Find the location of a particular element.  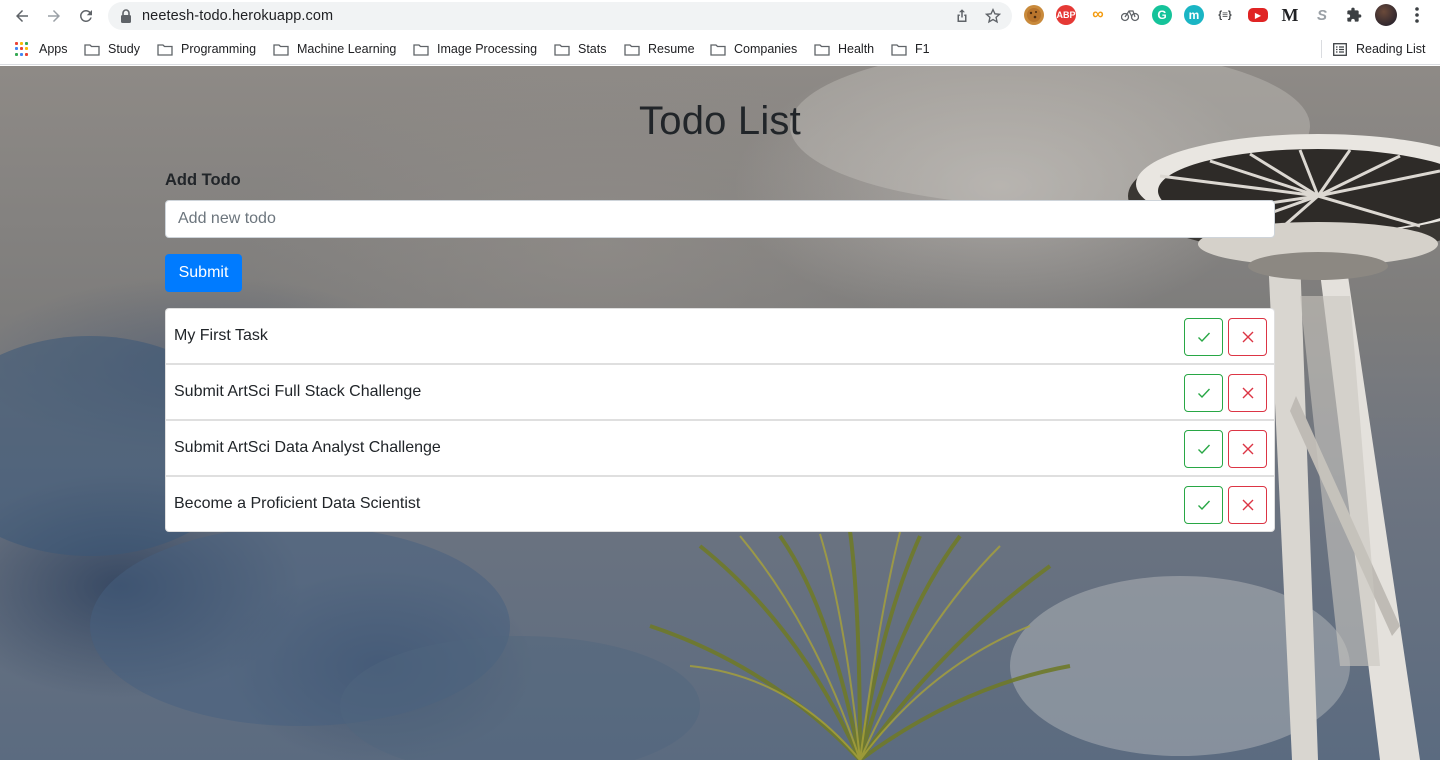

chrome-menu-button is located at coordinates (1417, 15).